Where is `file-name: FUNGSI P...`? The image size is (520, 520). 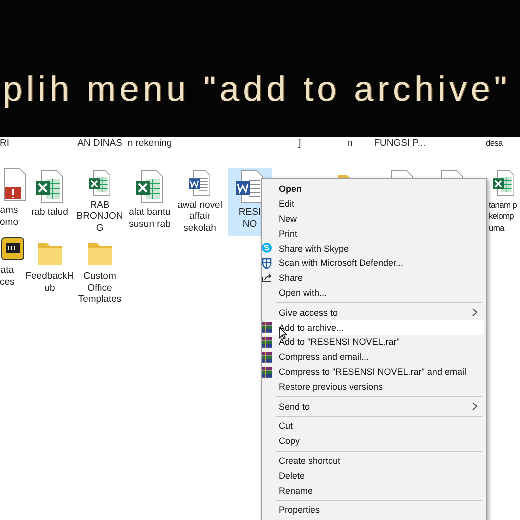 file-name: FUNGSI P... is located at coordinates (400, 144).